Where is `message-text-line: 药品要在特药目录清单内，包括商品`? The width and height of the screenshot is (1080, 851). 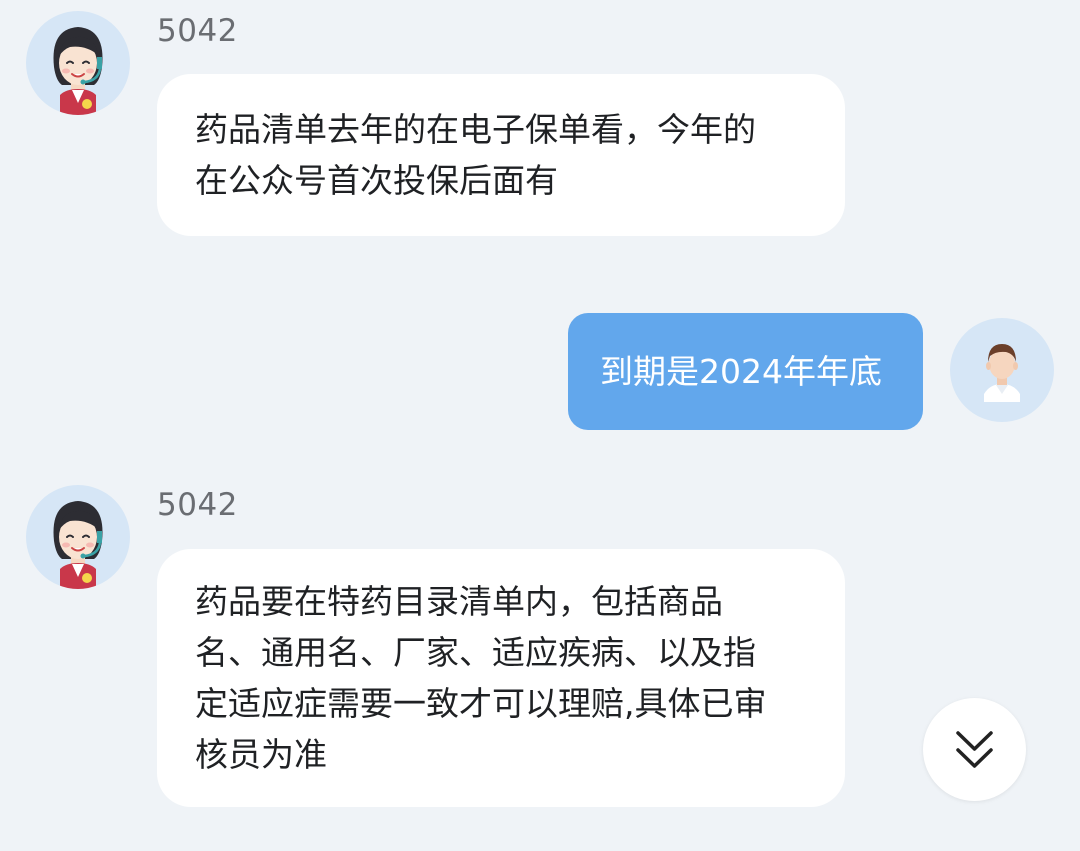 message-text-line: 药品要在特药目录清单内，包括商品 is located at coordinates (459, 601).